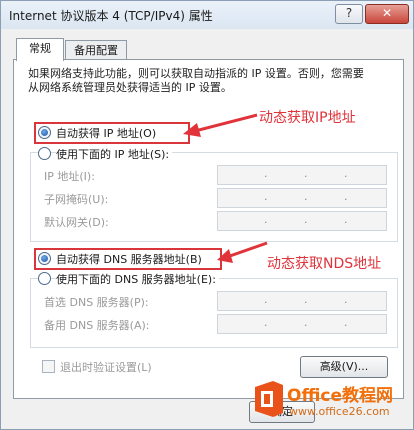 The image size is (414, 430). What do you see at coordinates (44, 153) in the screenshot?
I see `ip-manual-radio` at bounding box center [44, 153].